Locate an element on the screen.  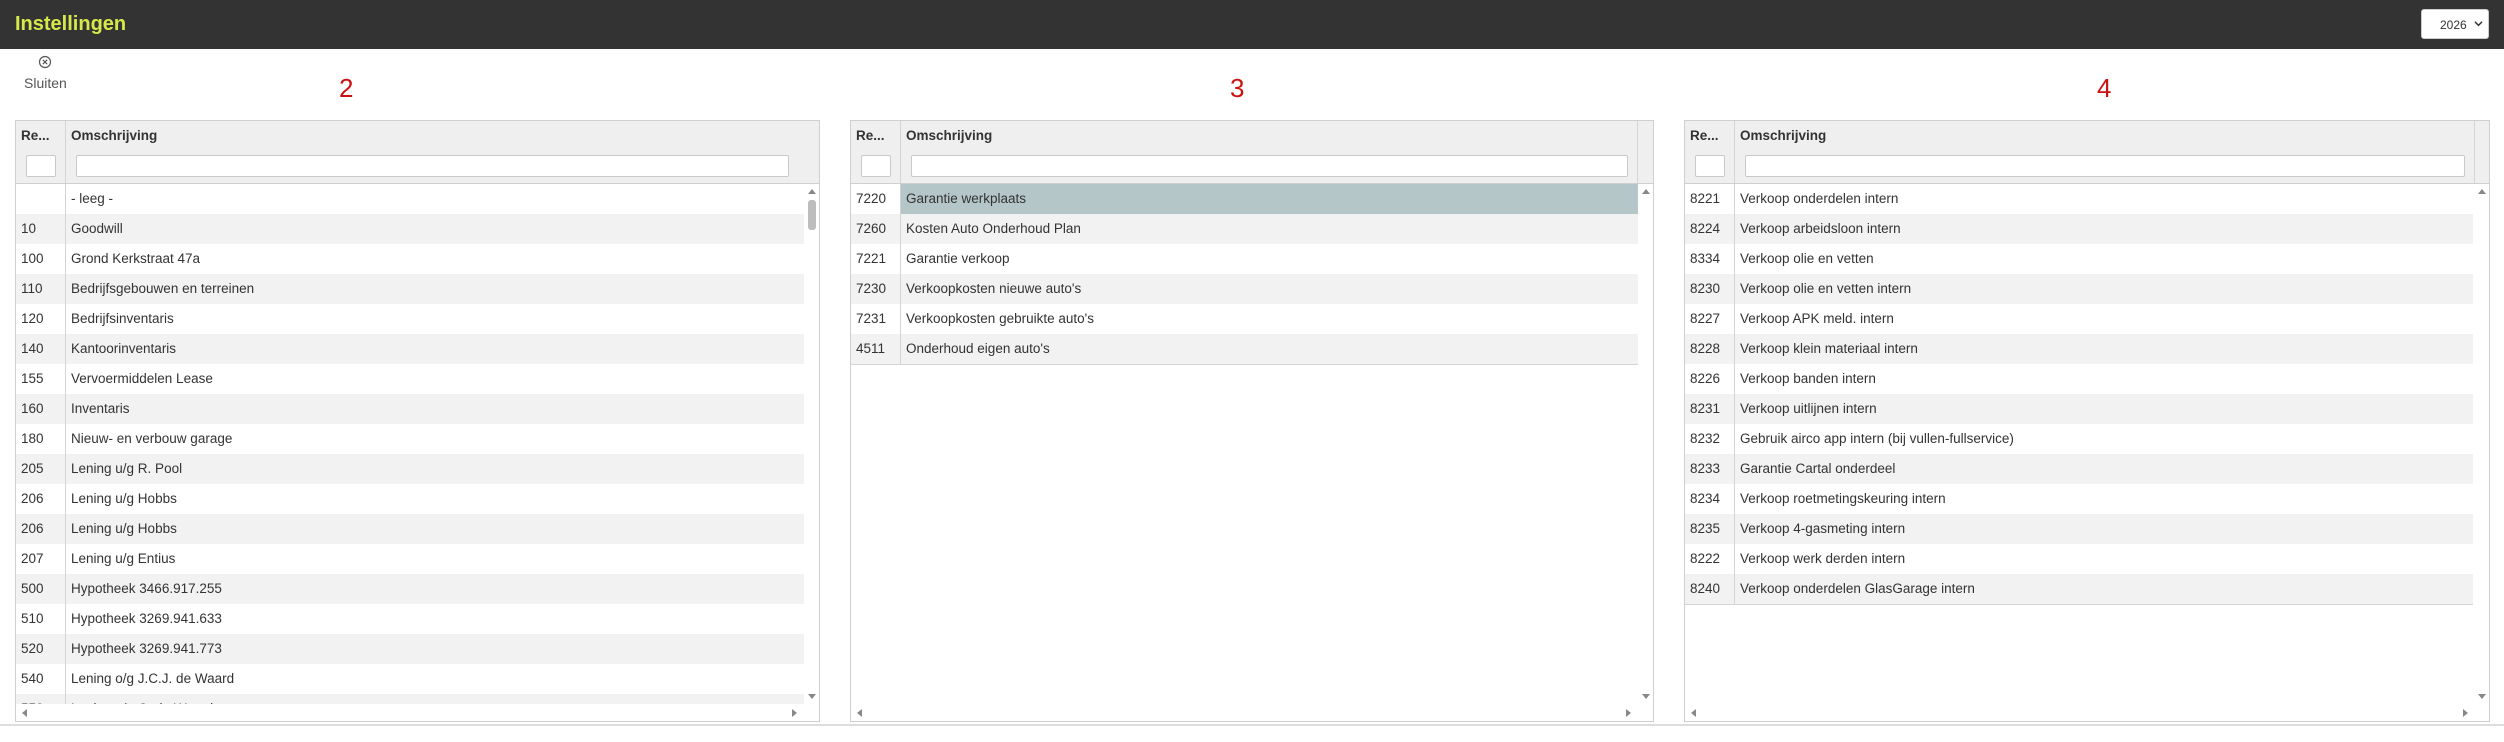
table-row: 207 Lening u/g Entius is located at coordinates (410, 559).